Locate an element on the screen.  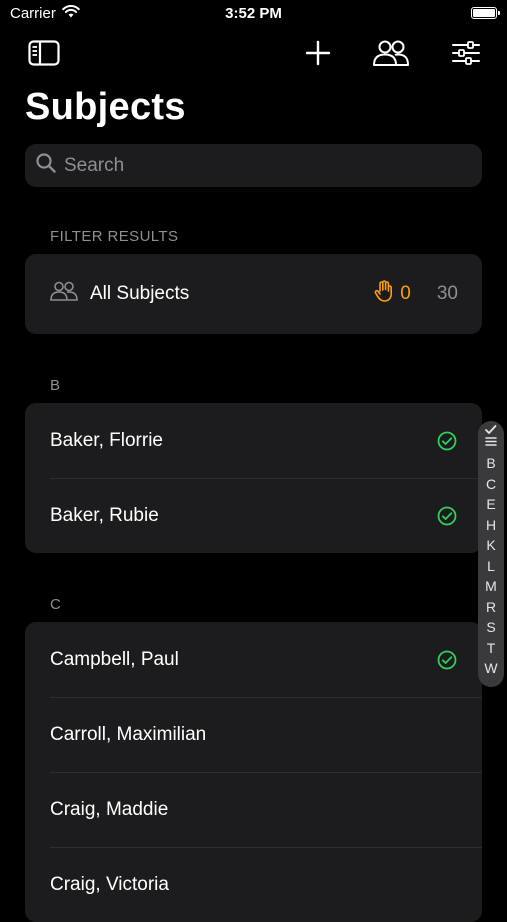
subject-name: Craig, Maddie is located at coordinates (109, 809).